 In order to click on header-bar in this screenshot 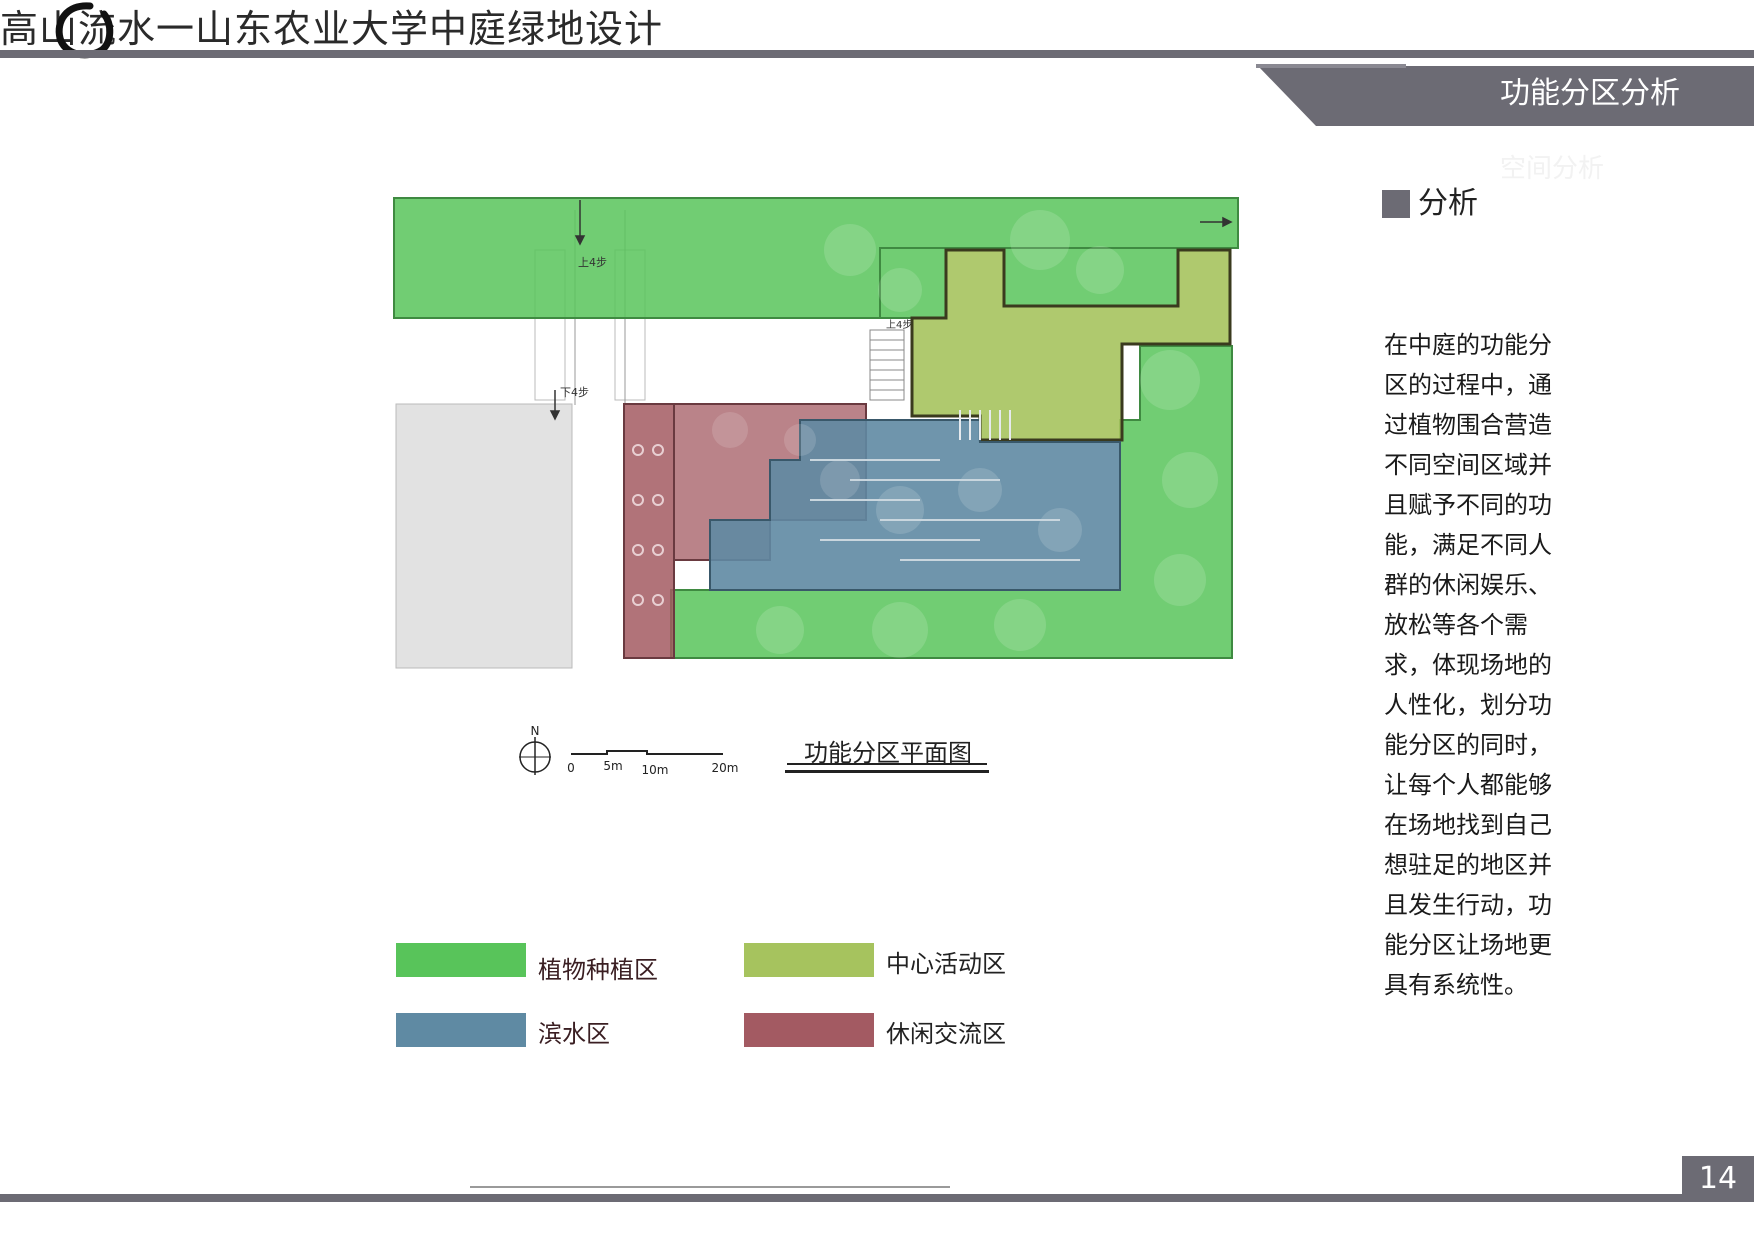, I will do `click(877, 54)`.